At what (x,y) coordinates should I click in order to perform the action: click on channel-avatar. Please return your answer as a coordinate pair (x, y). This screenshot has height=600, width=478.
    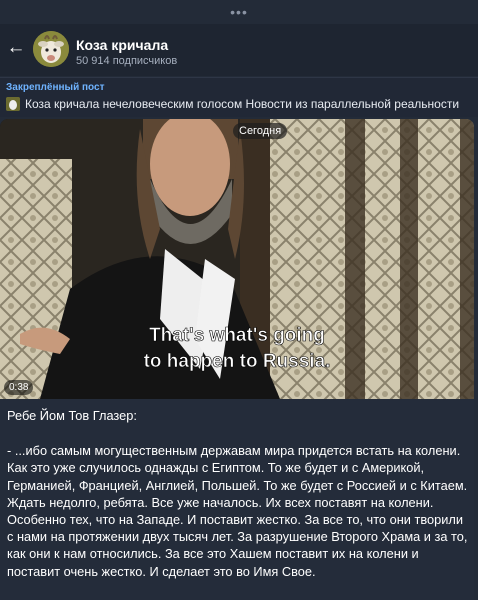
    Looking at the image, I should click on (51, 49).